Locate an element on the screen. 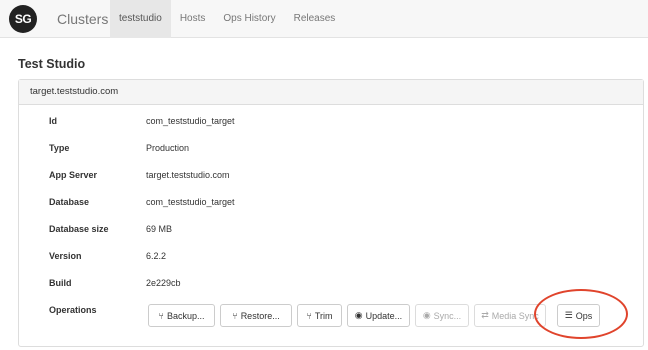 Image resolution: width=648 pixels, height=350 pixels. nav-tab-ops-history: Ops History is located at coordinates (249, 19).